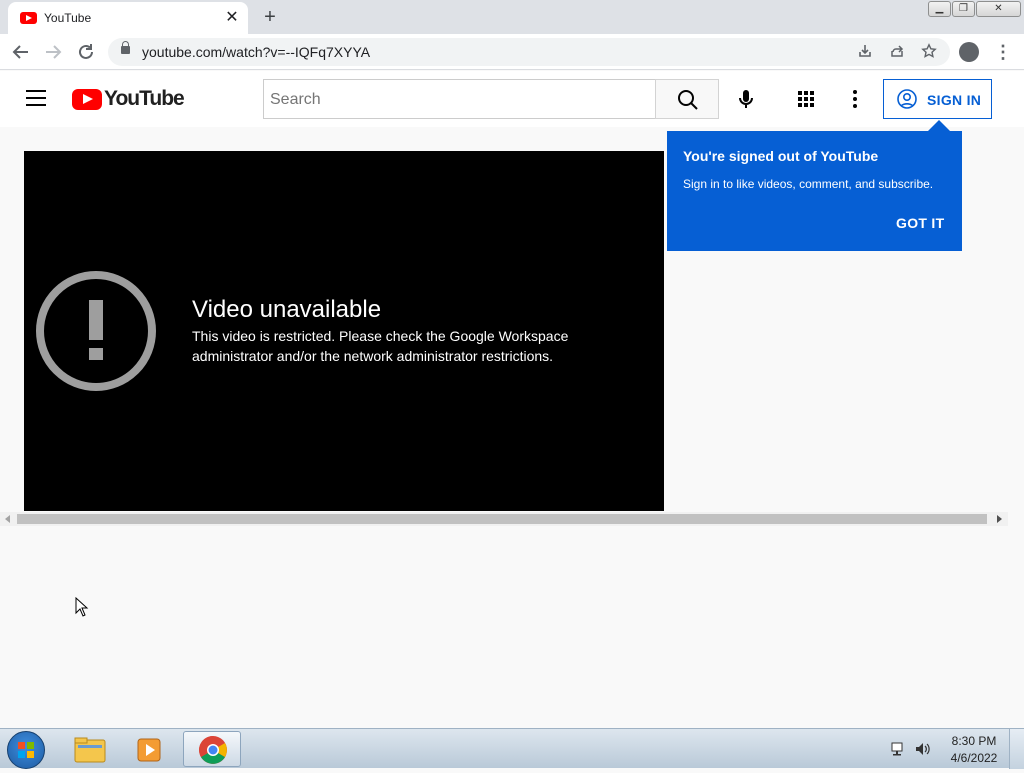 The width and height of the screenshot is (1024, 773). Describe the element at coordinates (929, 52) in the screenshot. I see `bookmark-star-icon` at that location.